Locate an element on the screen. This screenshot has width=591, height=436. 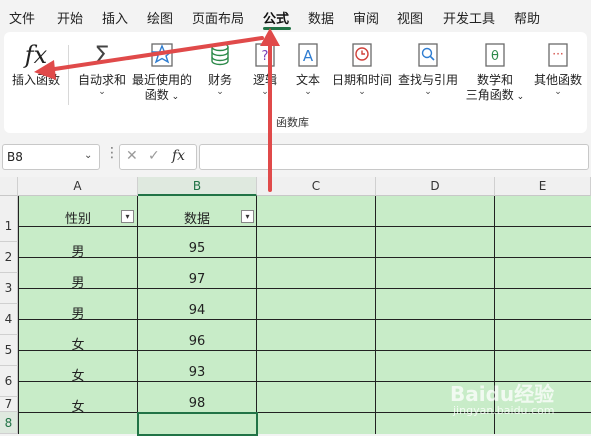
coins-icon is located at coordinates (220, 55).